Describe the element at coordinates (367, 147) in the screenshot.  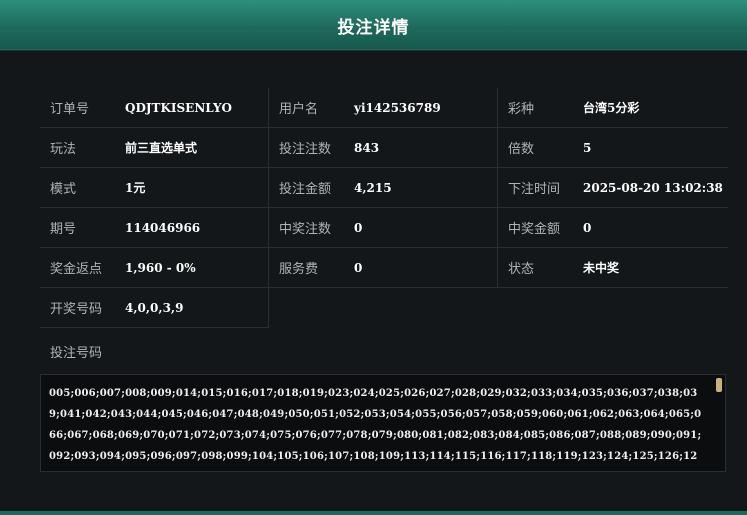
I see `bet-count-value: 843` at that location.